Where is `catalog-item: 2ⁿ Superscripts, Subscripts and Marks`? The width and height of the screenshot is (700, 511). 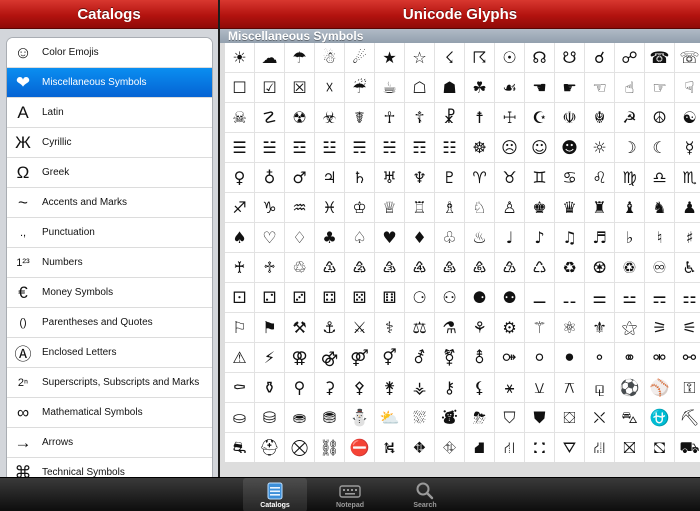 catalog-item: 2ⁿ Superscripts, Subscripts and Marks is located at coordinates (109, 383).